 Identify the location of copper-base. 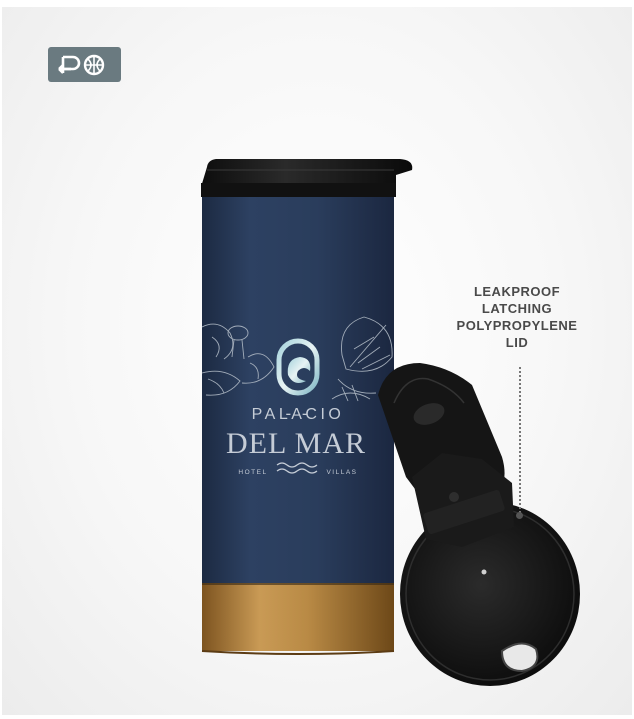
(298, 617).